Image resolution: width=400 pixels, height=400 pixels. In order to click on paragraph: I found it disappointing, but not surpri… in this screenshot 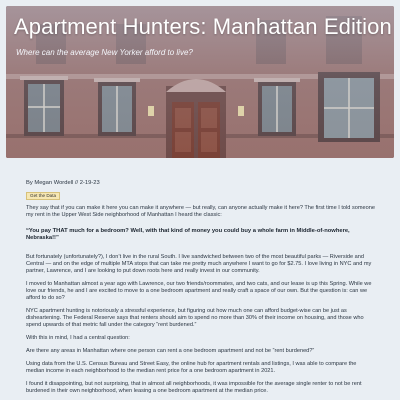, I will do `click(194, 387)`.